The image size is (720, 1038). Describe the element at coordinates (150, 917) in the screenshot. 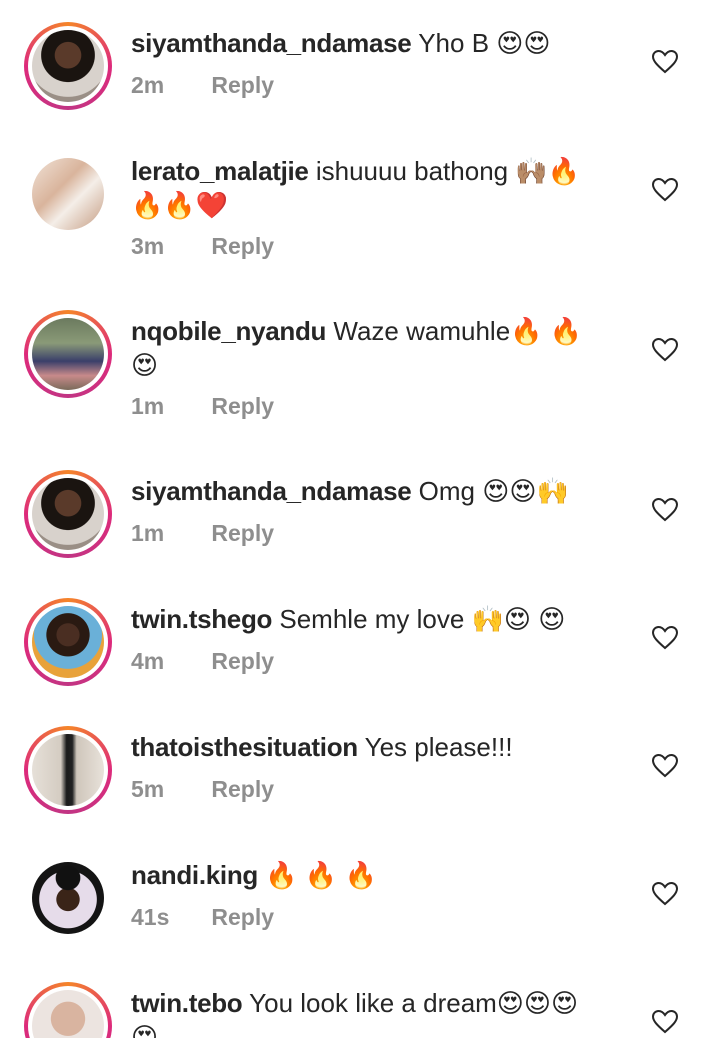

I see `comment-time: 41s` at that location.